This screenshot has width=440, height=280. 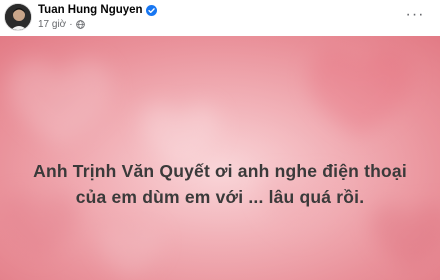 I want to click on post-header: Tuan Hung Nguyen 17 giờ · ···, so click(x=220, y=18).